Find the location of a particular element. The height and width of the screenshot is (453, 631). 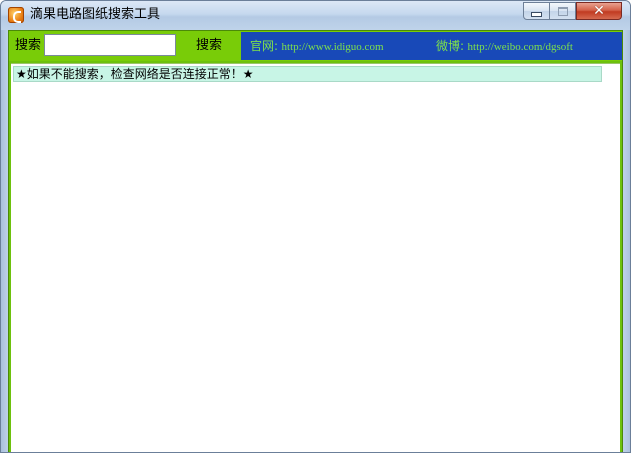

window-frame-left is located at coordinates (4, 241).